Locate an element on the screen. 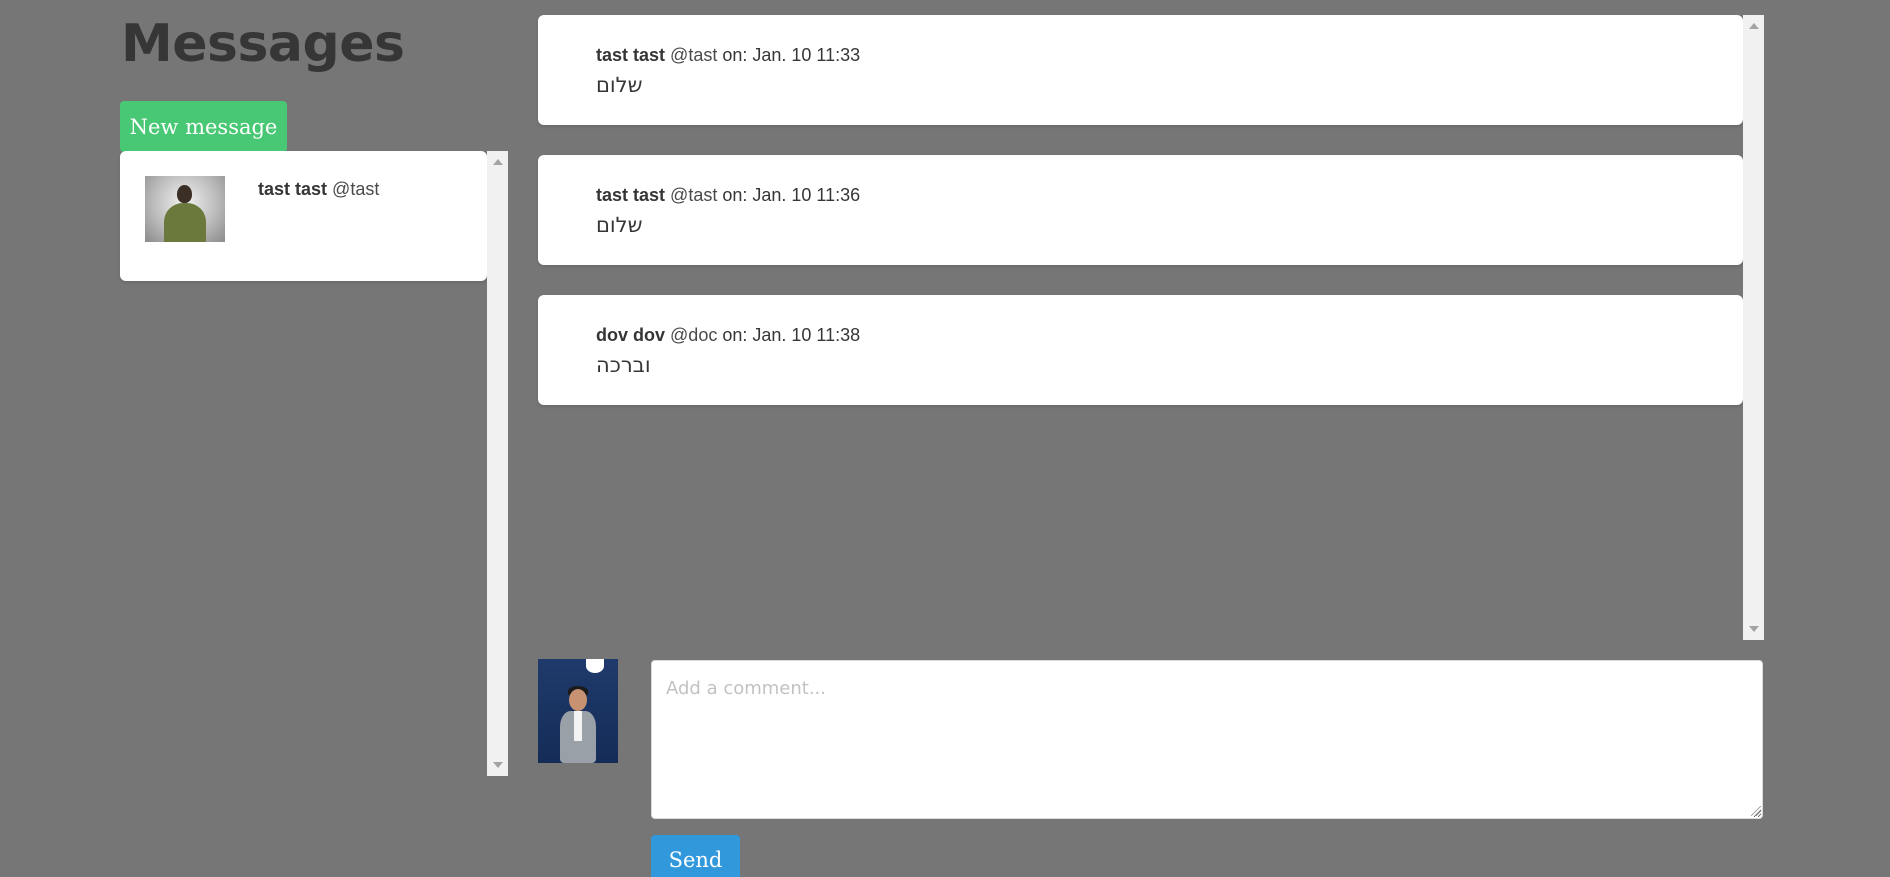 The image size is (1890, 877). conversation-list: tast tast @tast is located at coordinates (314, 463).